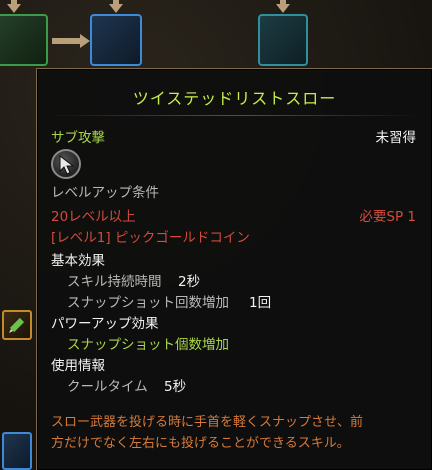 The image size is (432, 470). I want to click on connector-line, so click(67, 41).